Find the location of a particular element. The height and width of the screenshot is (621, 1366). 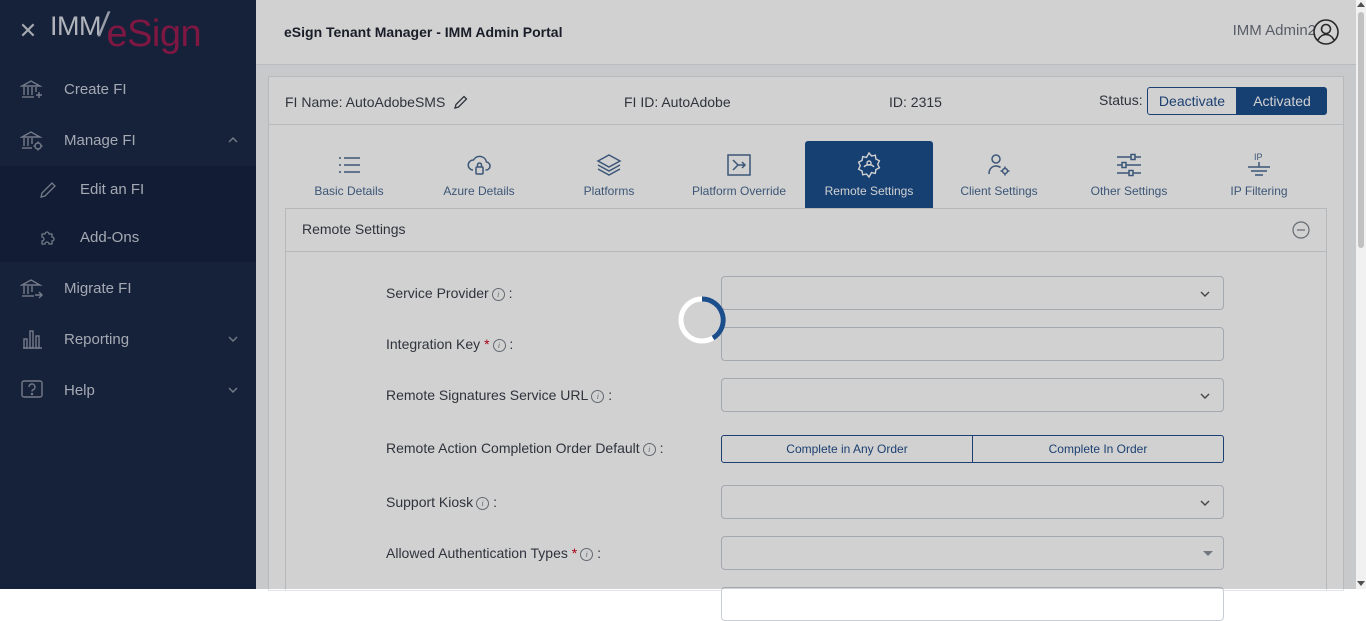

scroll-down-arrow-icon is located at coordinates (1361, 583).